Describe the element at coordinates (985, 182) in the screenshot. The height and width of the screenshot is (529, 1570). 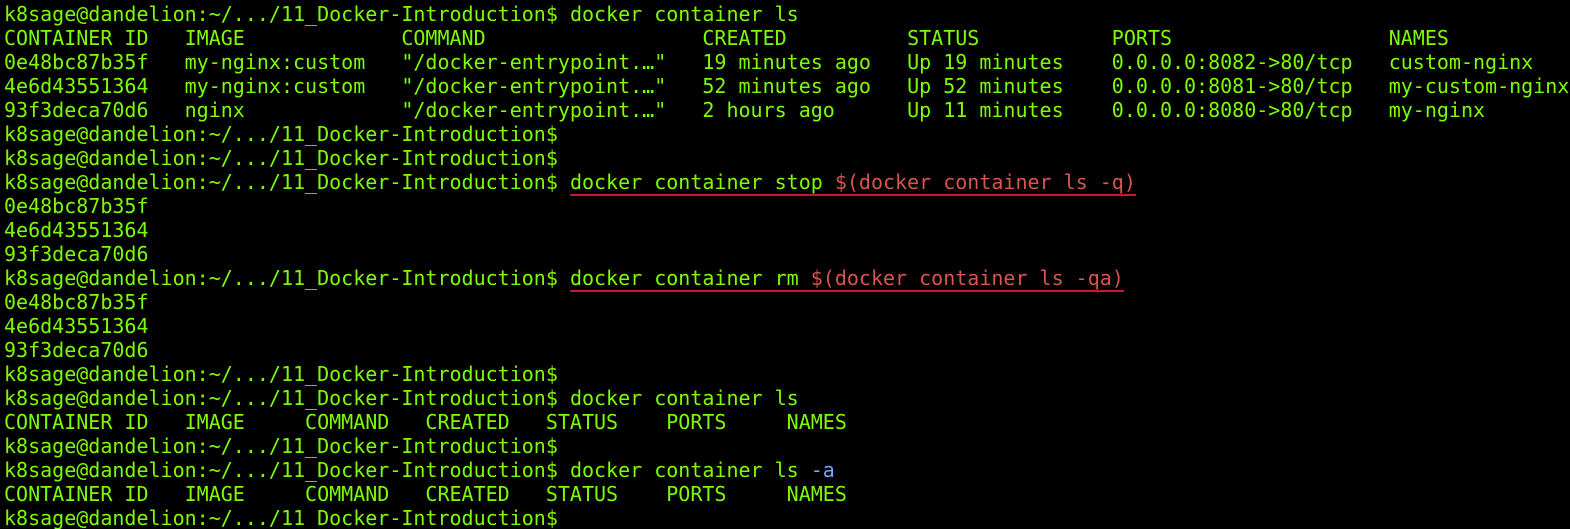
I see `command-substitution: $(docker container ls -q)` at that location.